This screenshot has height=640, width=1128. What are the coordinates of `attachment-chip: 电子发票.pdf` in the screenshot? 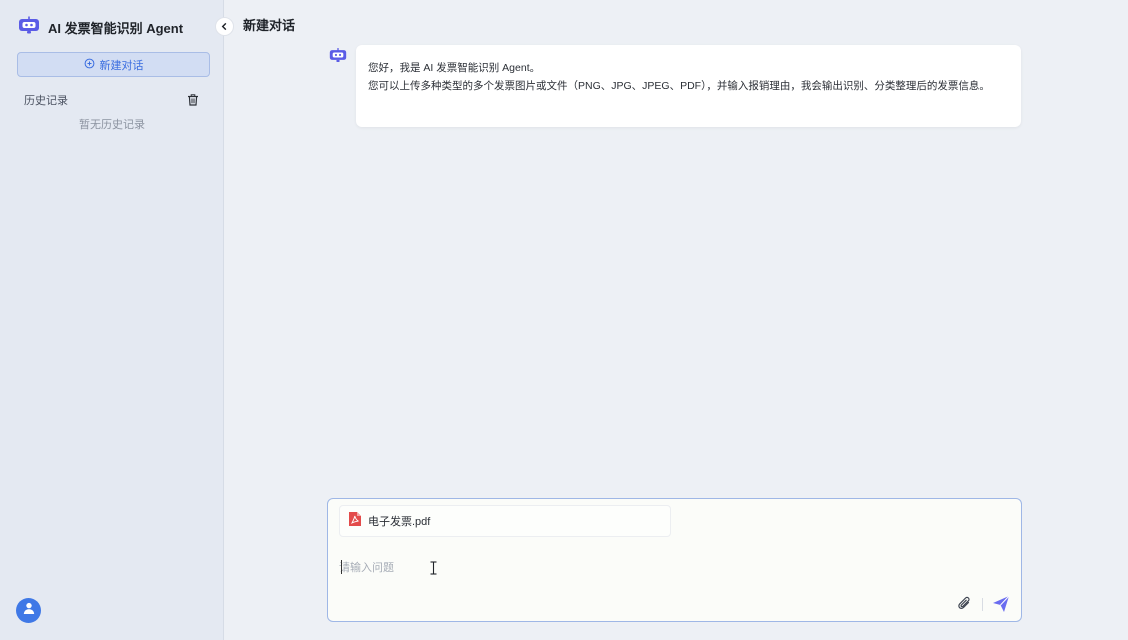 It's located at (505, 521).